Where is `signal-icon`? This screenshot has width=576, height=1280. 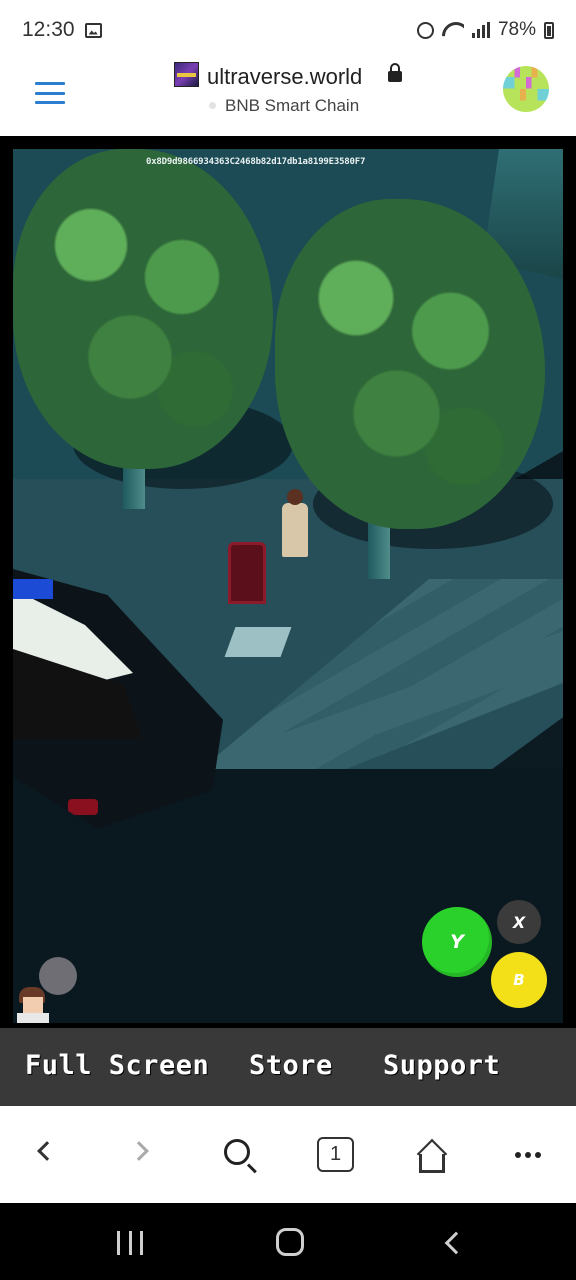 signal-icon is located at coordinates (480, 30).